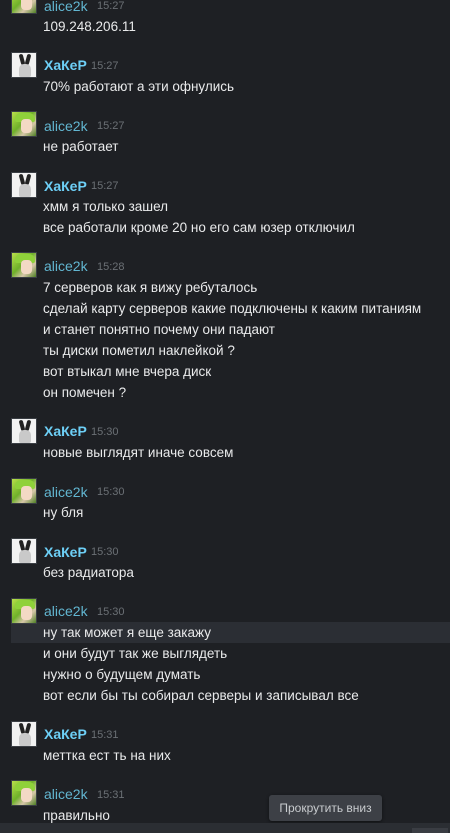  What do you see at coordinates (135, 653) in the screenshot?
I see `message-line: и они будут так же выглядеть` at bounding box center [135, 653].